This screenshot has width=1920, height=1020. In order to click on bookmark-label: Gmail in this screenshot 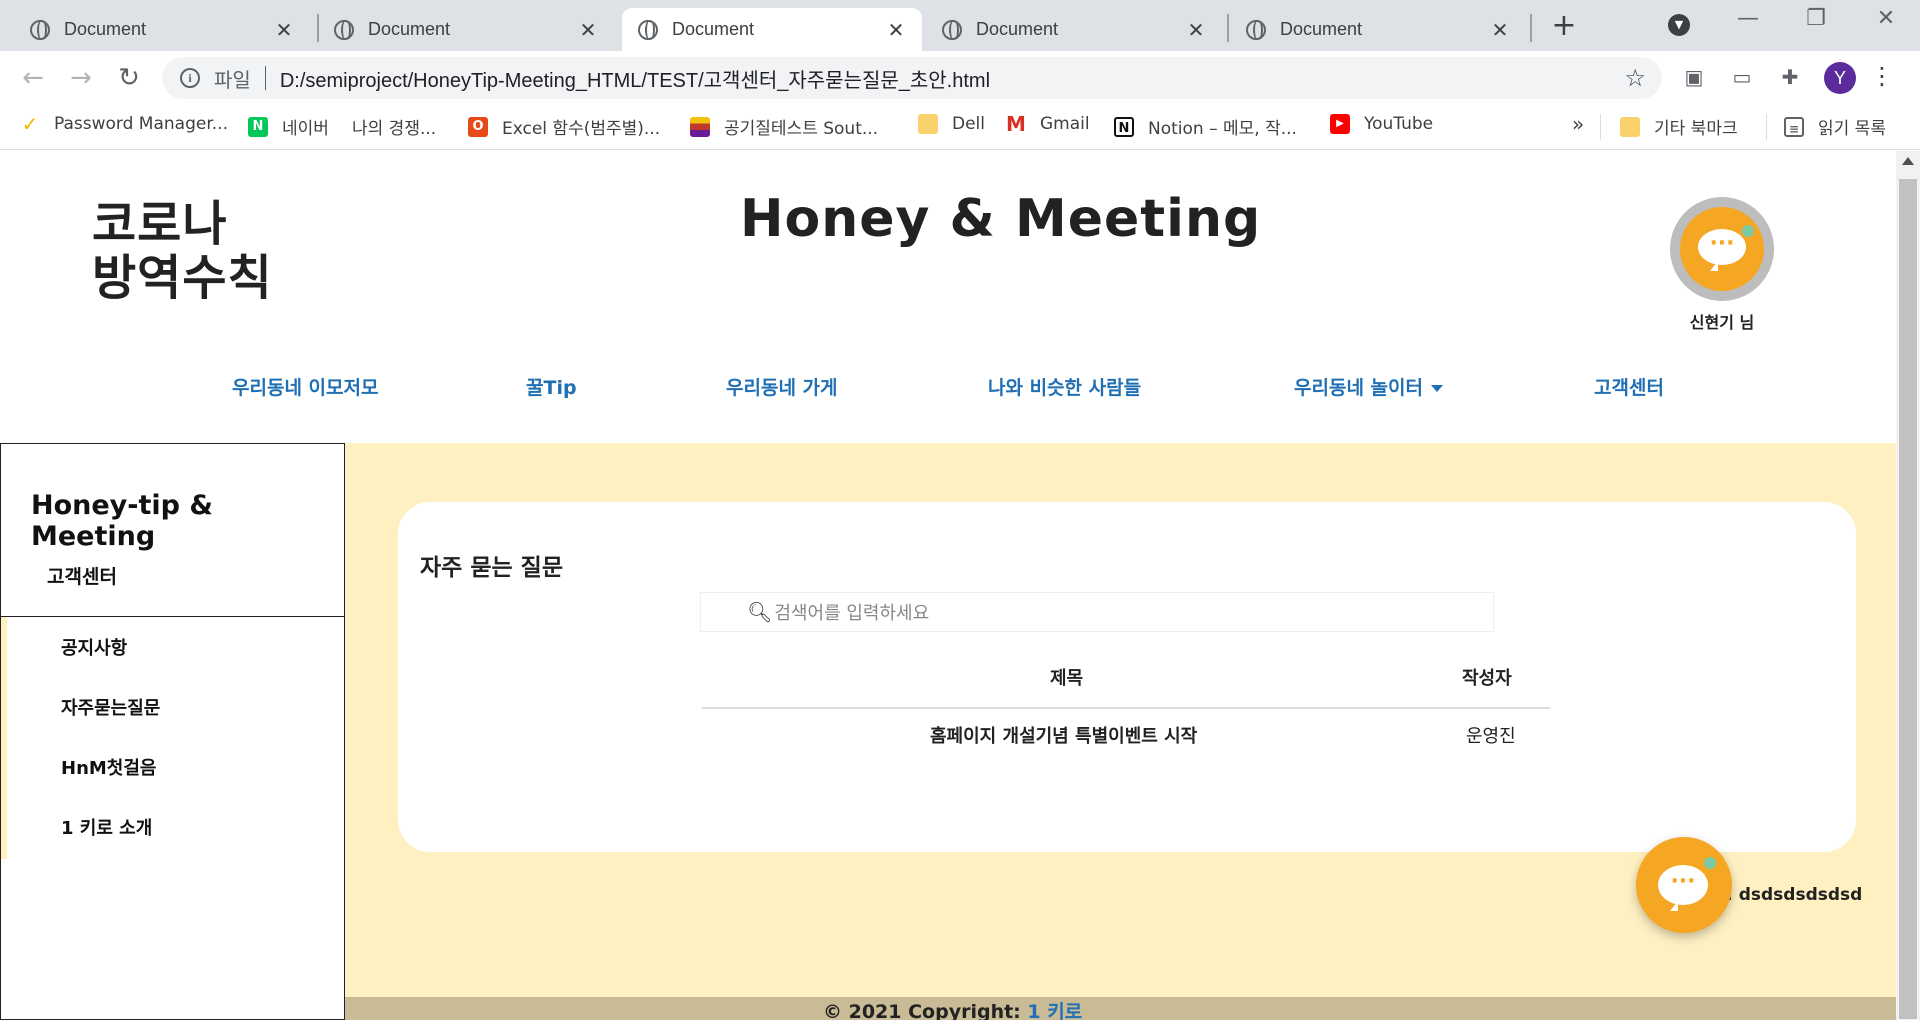, I will do `click(1065, 124)`.